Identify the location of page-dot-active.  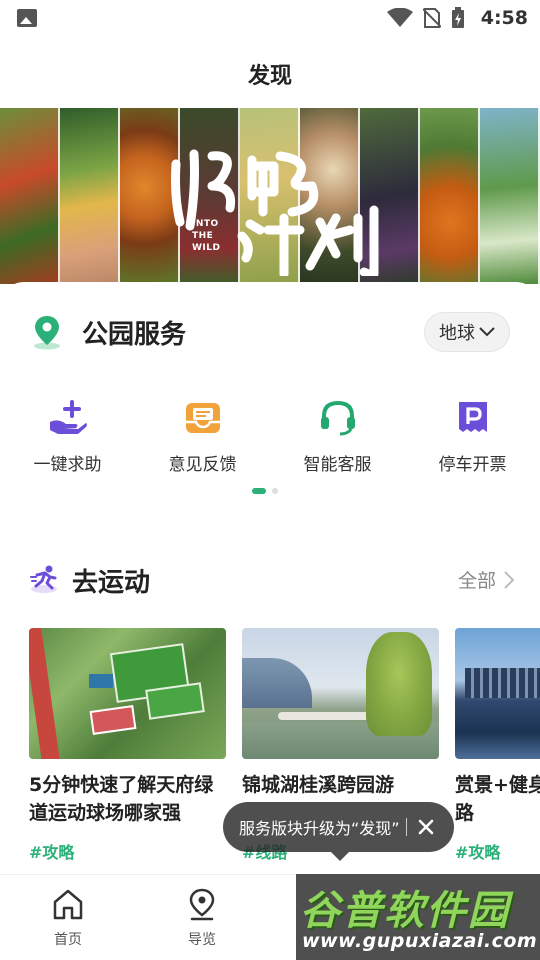
(259, 491).